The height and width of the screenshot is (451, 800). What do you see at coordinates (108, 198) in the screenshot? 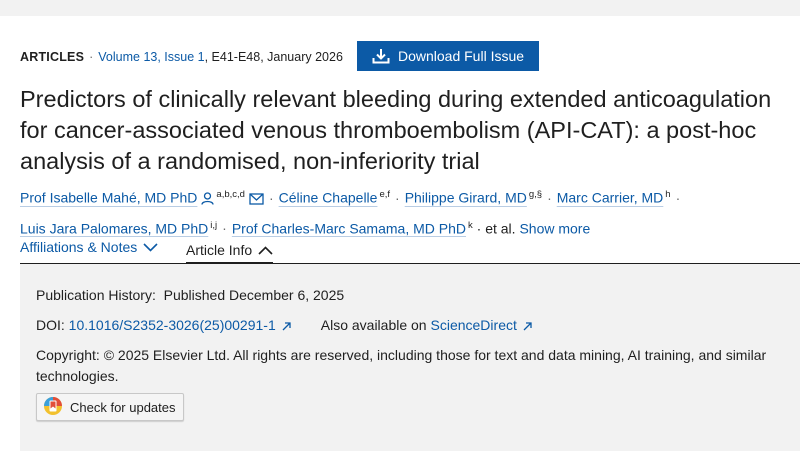
I see `author-link: Prof Isabelle Mahé, MD PhD` at bounding box center [108, 198].